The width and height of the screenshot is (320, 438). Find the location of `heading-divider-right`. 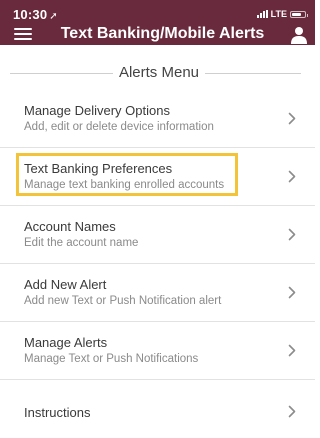

heading-divider-right is located at coordinates (253, 73).